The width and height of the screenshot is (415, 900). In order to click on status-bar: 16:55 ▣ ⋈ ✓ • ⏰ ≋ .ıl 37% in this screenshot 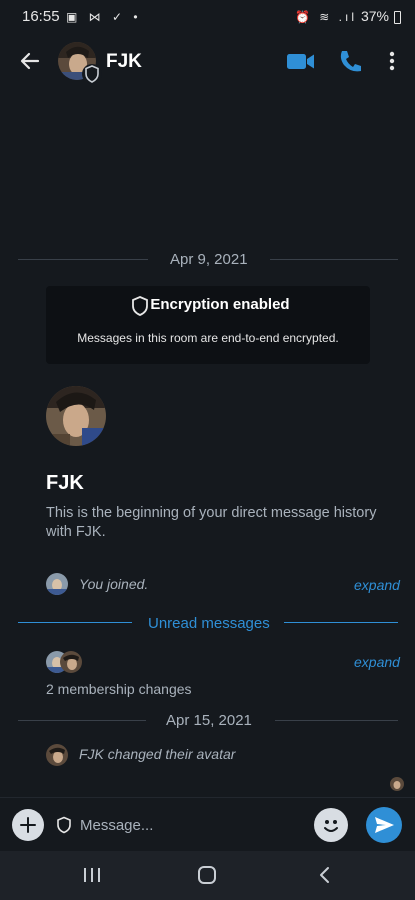, I will do `click(207, 17)`.